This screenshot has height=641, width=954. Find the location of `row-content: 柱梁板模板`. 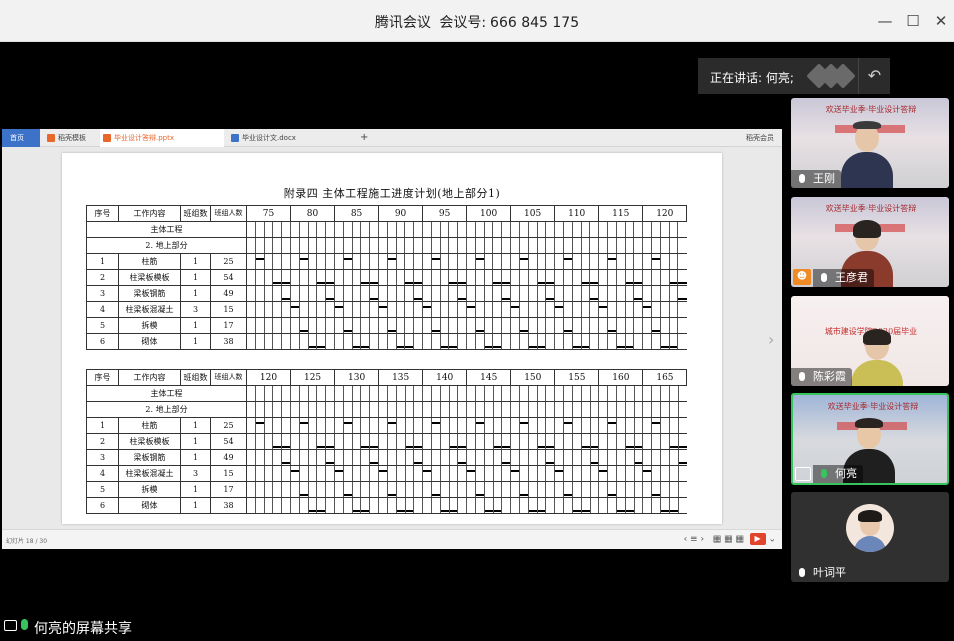

row-content: 柱梁板模板 is located at coordinates (149, 441).